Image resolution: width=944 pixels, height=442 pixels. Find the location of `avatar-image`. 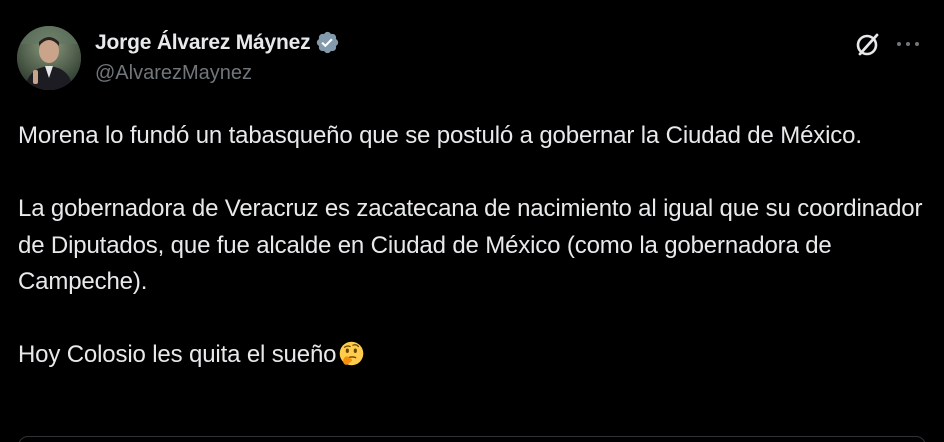

avatar-image is located at coordinates (49, 58).